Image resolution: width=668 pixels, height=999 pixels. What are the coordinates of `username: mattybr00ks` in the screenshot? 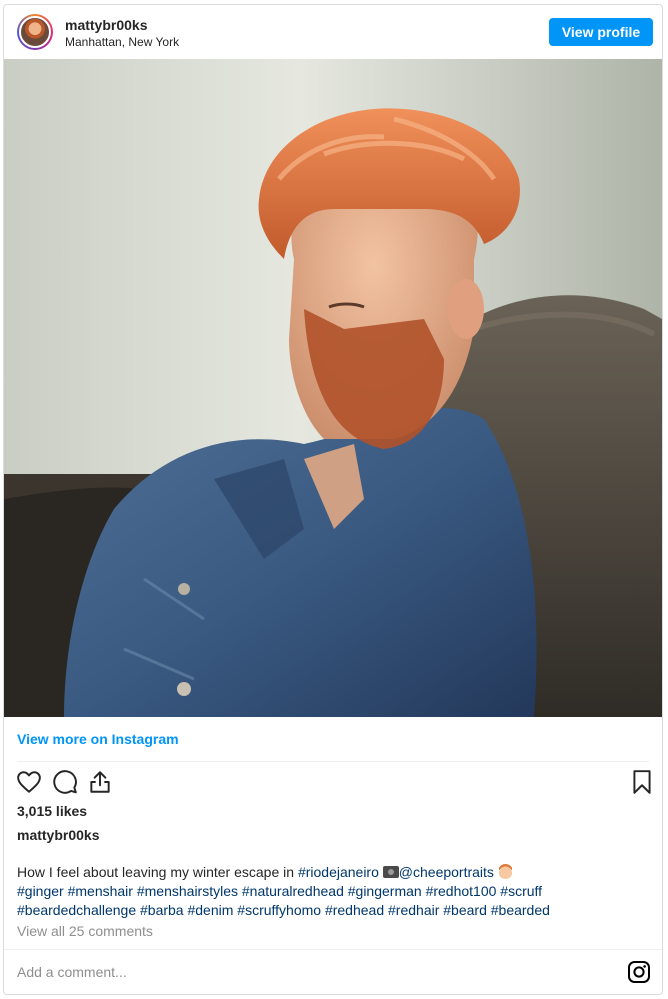 It's located at (106, 25).